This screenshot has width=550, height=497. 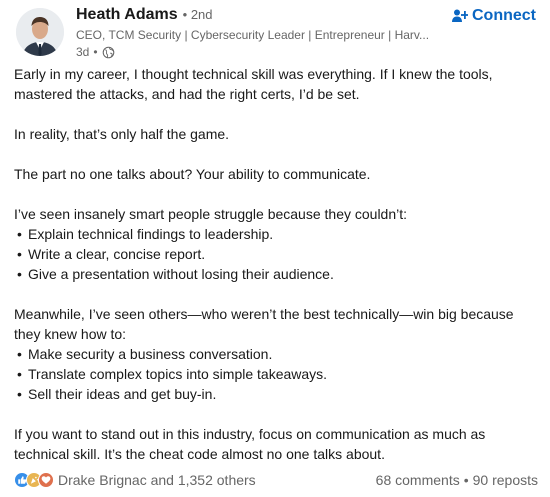 What do you see at coordinates (197, 14) in the screenshot?
I see `connection-degree: • 2nd` at bounding box center [197, 14].